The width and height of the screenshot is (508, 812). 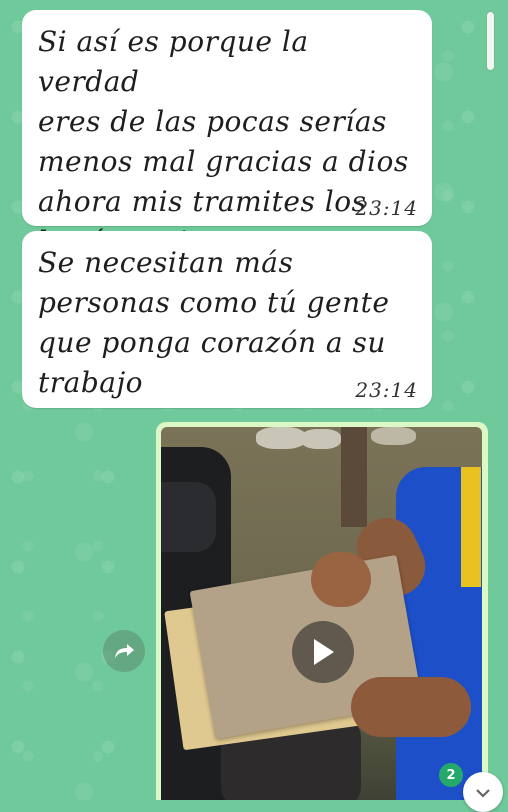 What do you see at coordinates (323, 652) in the screenshot?
I see `play-icon` at bounding box center [323, 652].